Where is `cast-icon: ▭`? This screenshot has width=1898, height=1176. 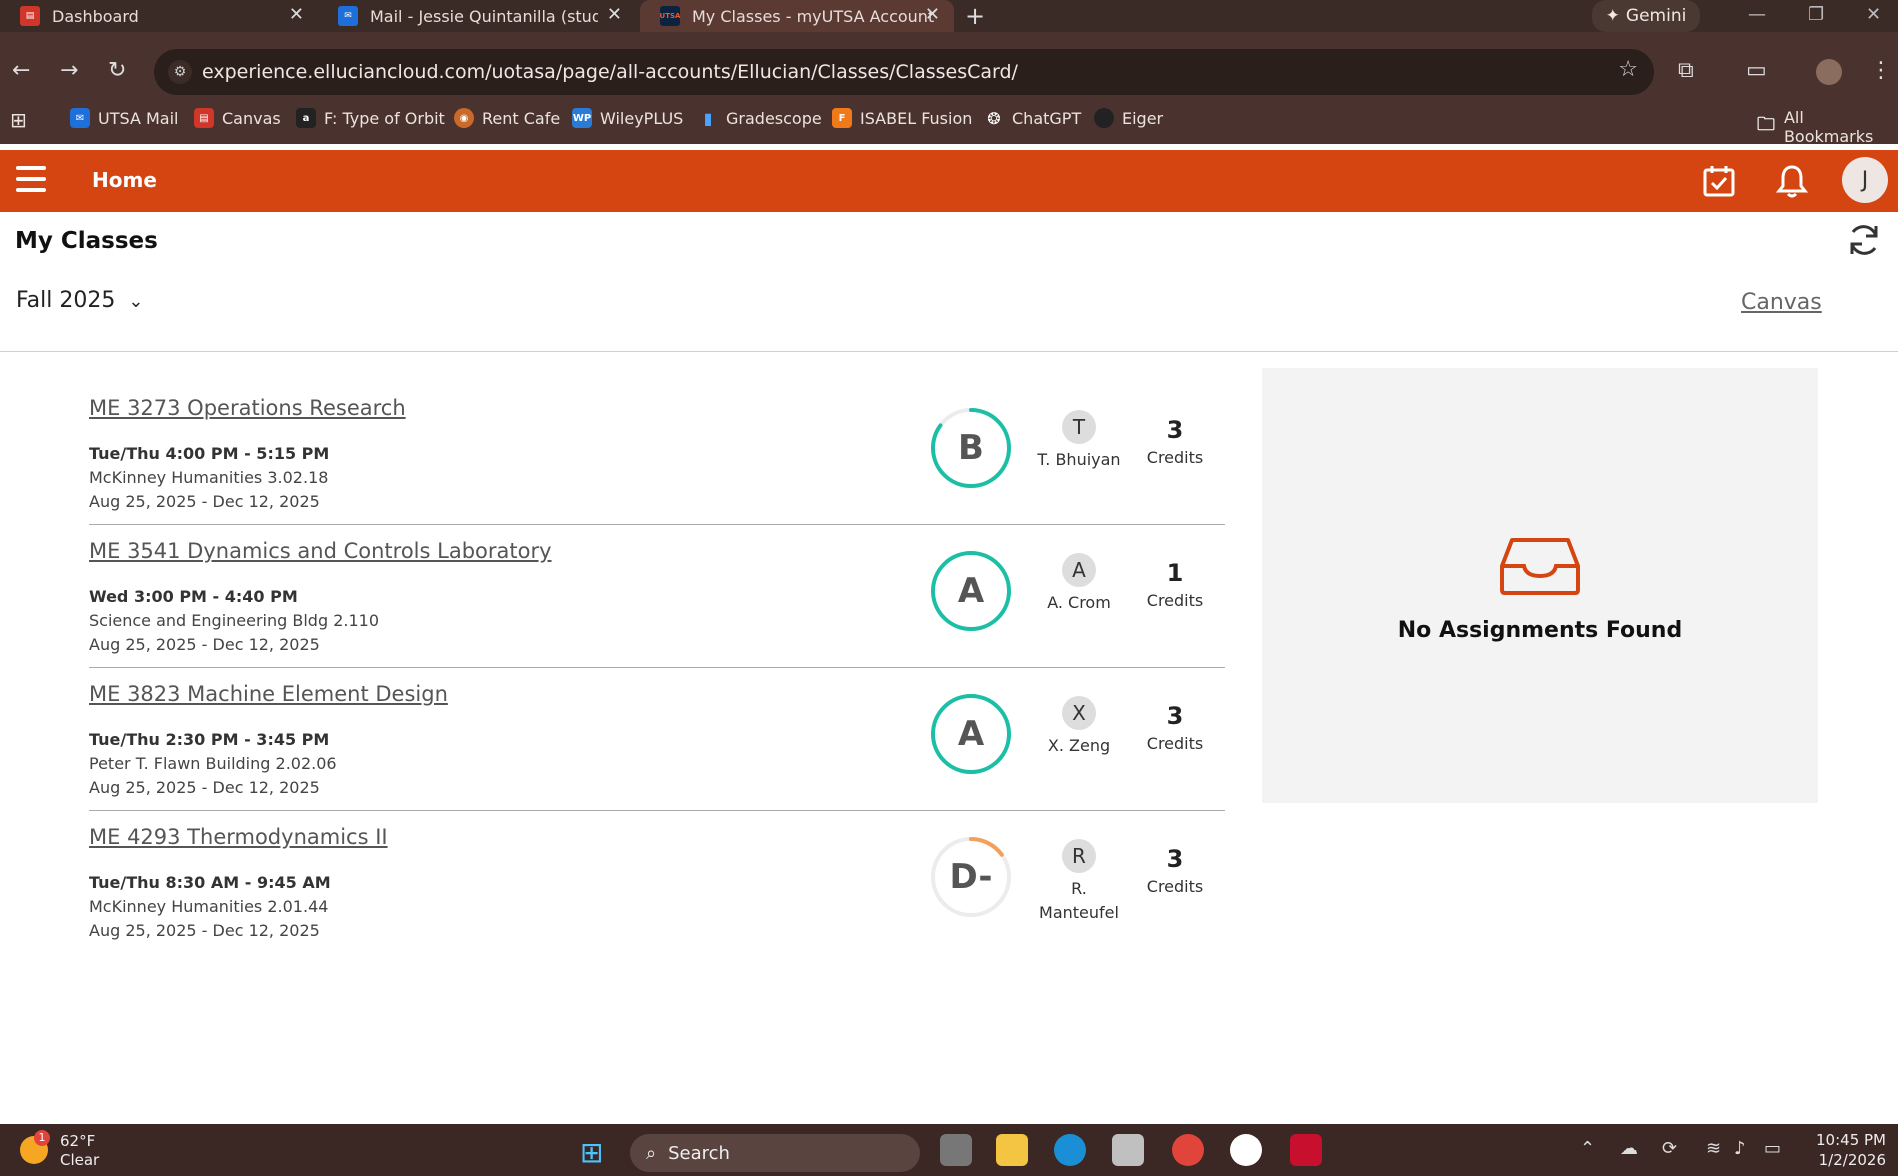
cast-icon: ▭ is located at coordinates (1756, 70).